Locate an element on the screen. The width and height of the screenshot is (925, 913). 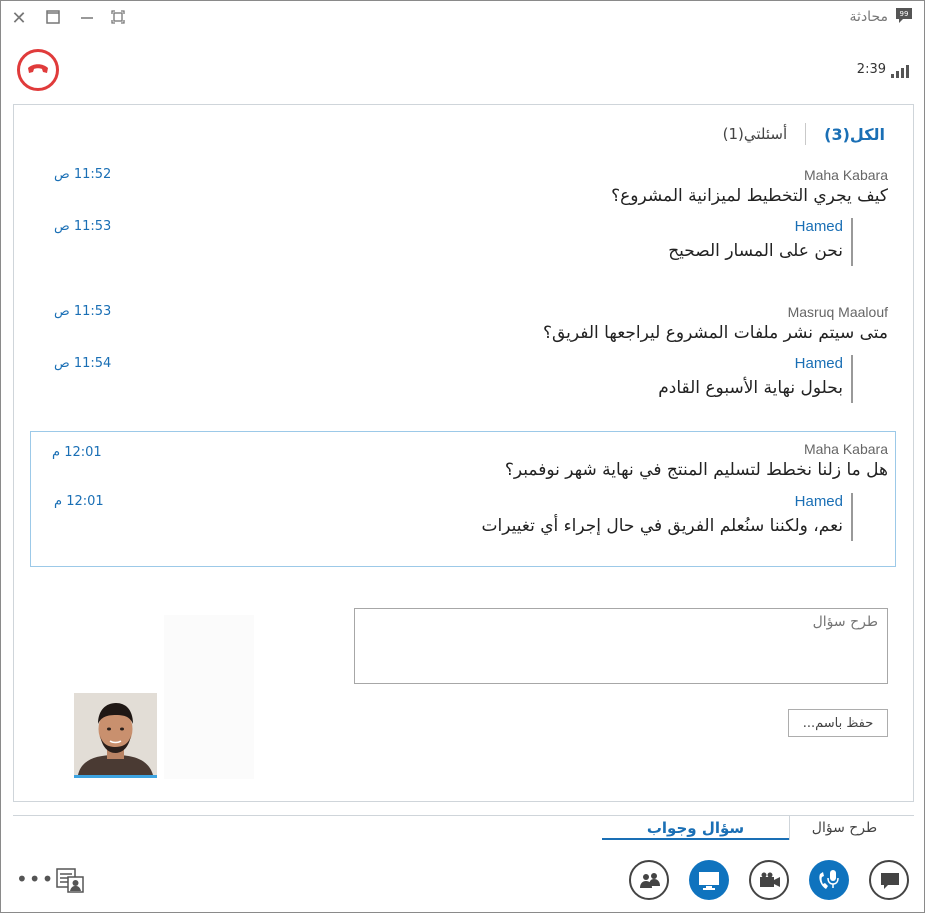
qa-filters: الكل(3) أسئلتي(1) is located at coordinates (804, 134).